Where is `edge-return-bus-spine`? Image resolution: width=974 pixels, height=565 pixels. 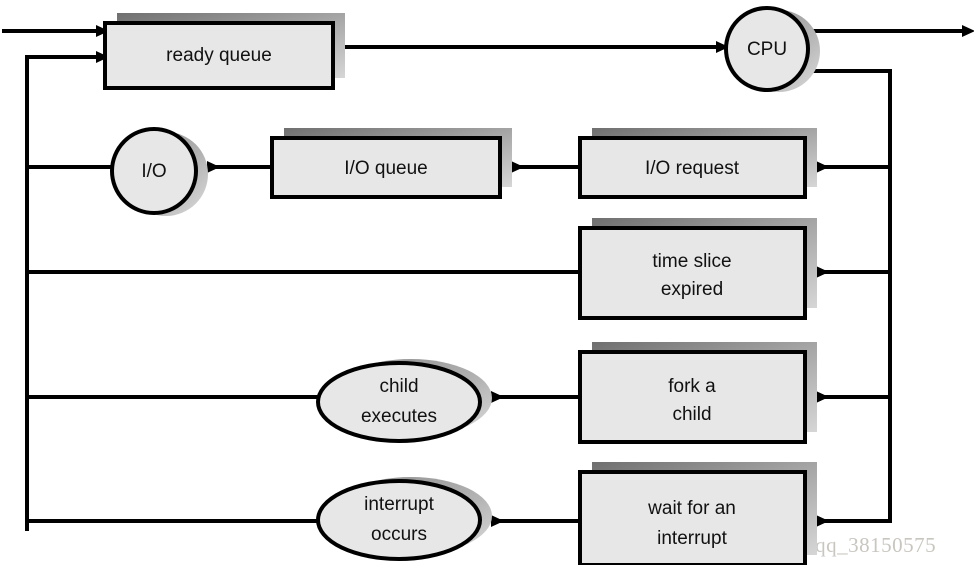
edge-return-bus-spine is located at coordinates (67, 291).